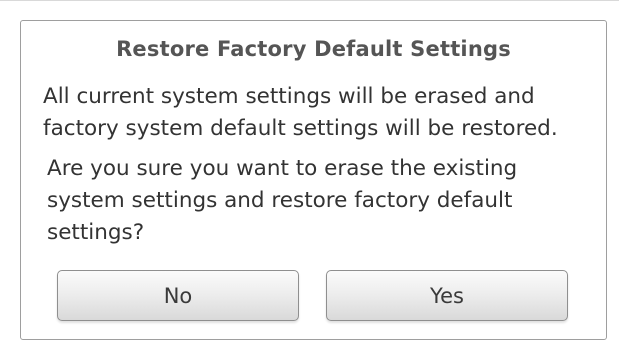  Describe the element at coordinates (447, 295) in the screenshot. I see `yes-button: Yes` at that location.